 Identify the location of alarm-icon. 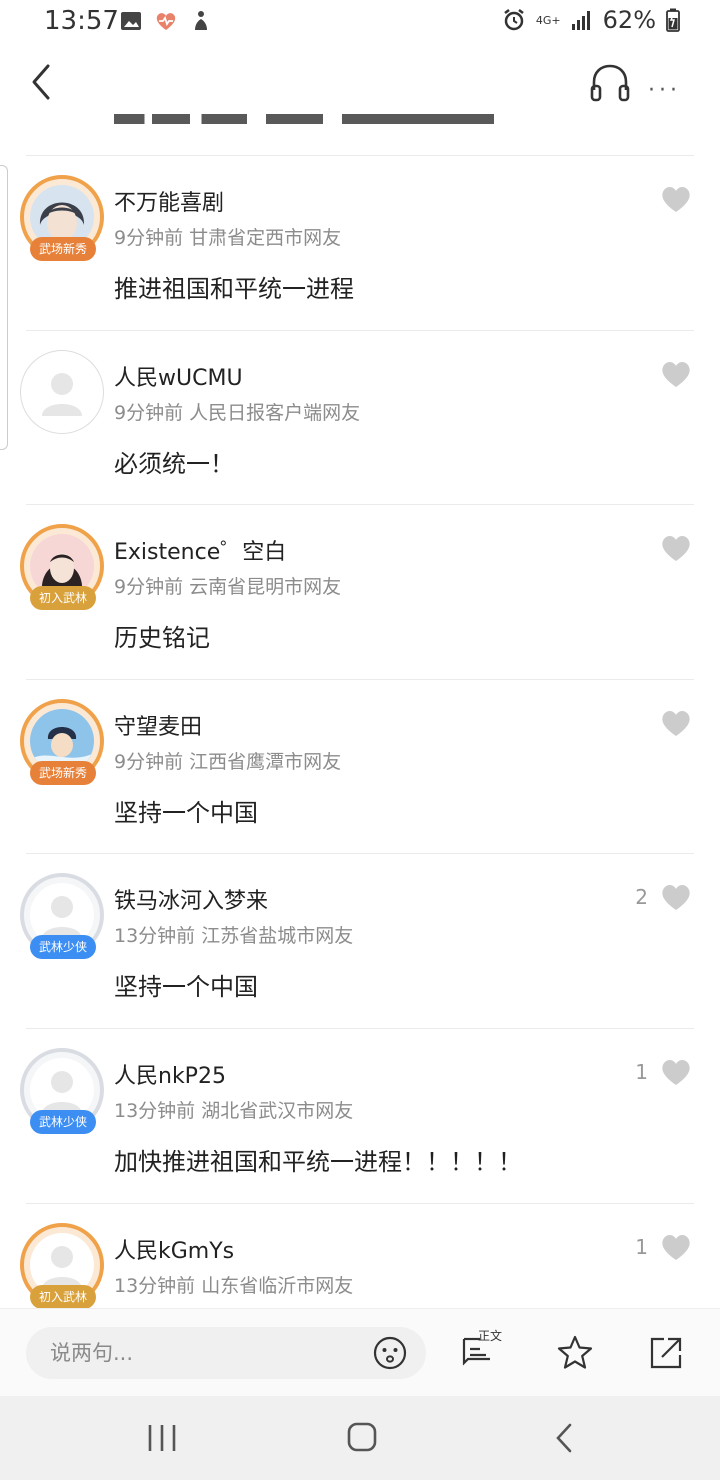
(514, 20).